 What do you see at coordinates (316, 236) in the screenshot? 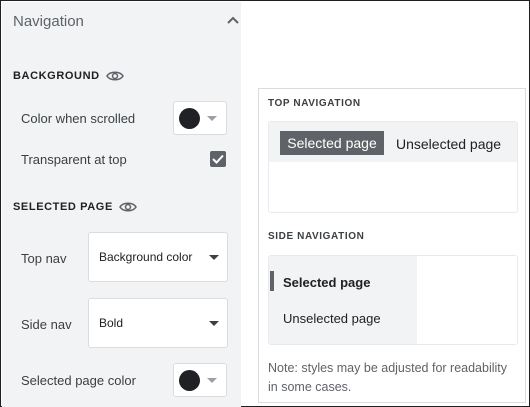
I see `side-navigation-title: SIDE NAVIGATION` at bounding box center [316, 236].